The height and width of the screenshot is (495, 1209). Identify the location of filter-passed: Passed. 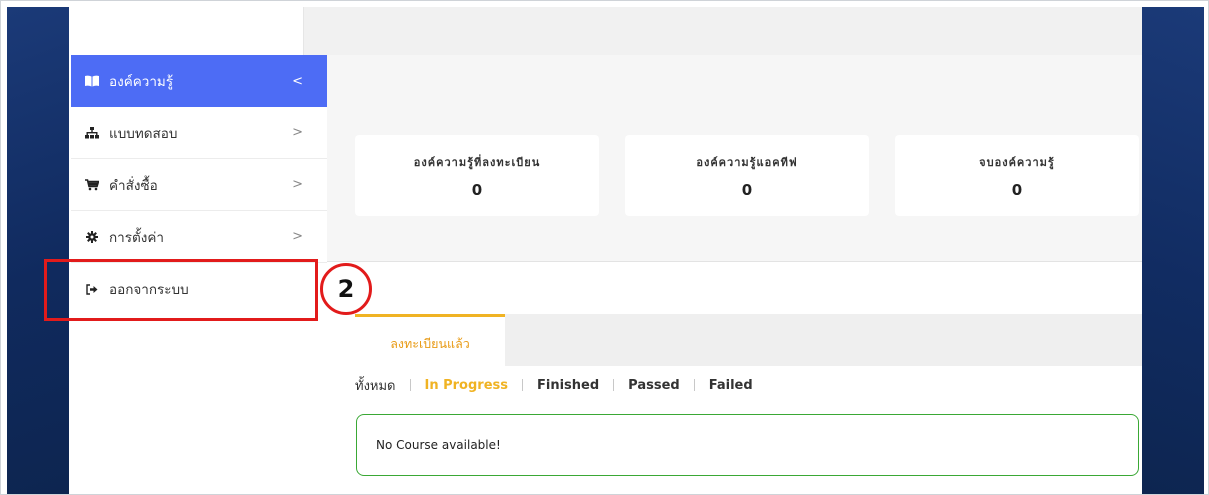
(654, 385).